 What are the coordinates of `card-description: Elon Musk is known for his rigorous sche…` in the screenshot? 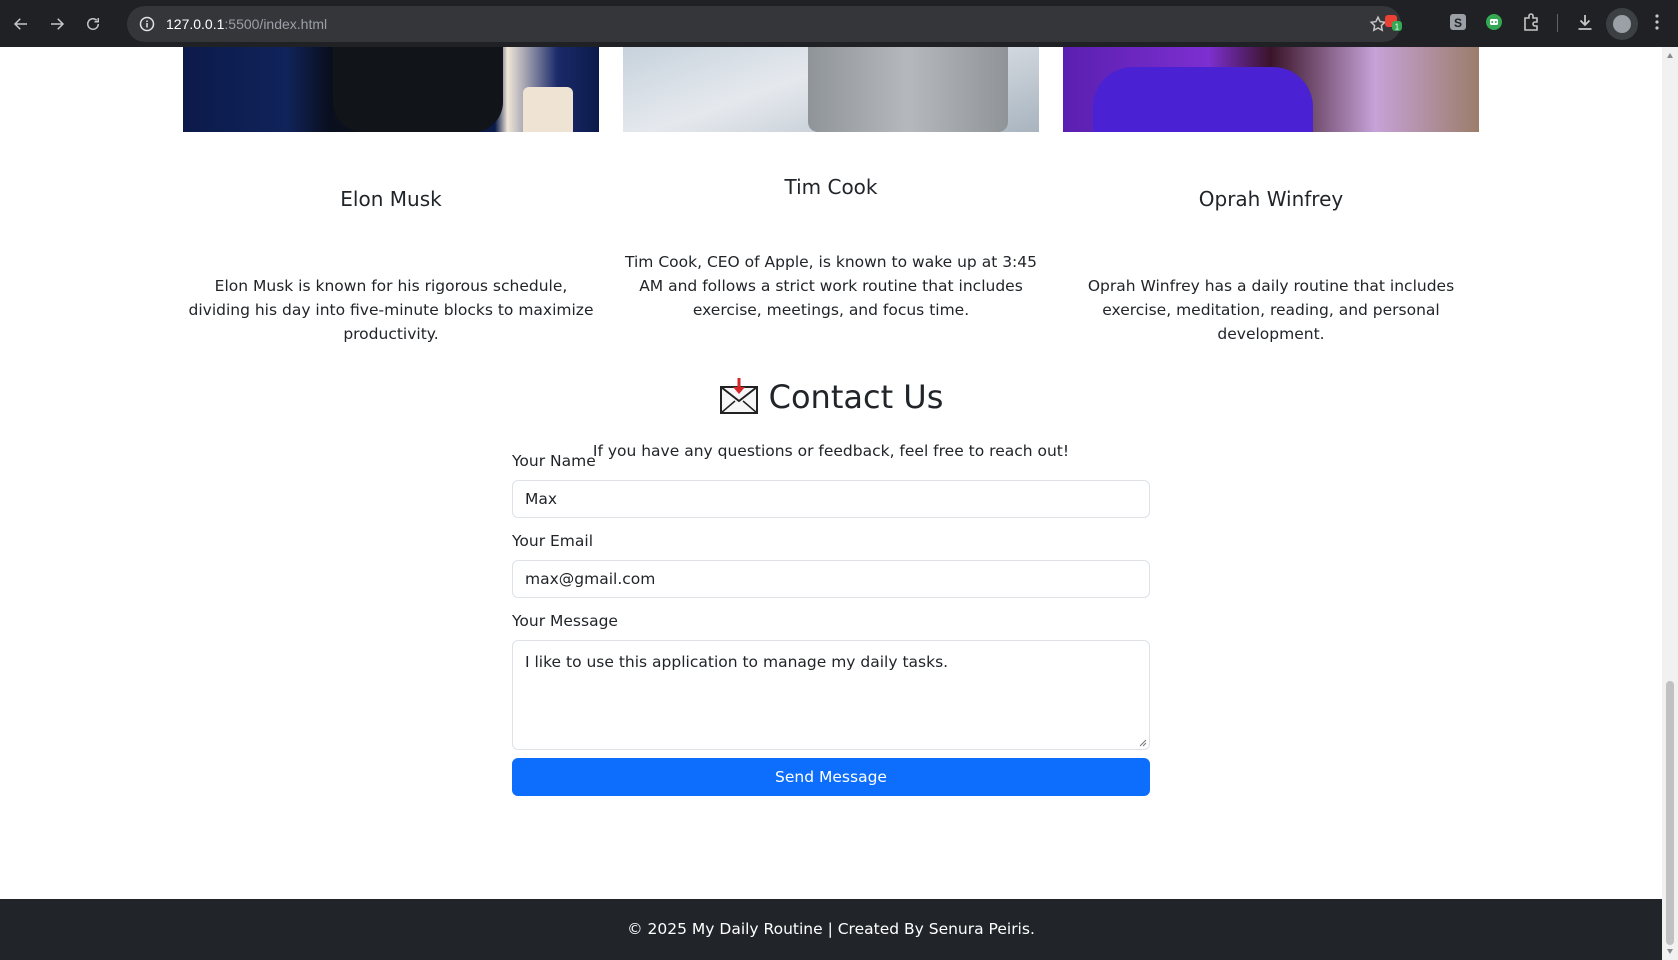 It's located at (391, 310).